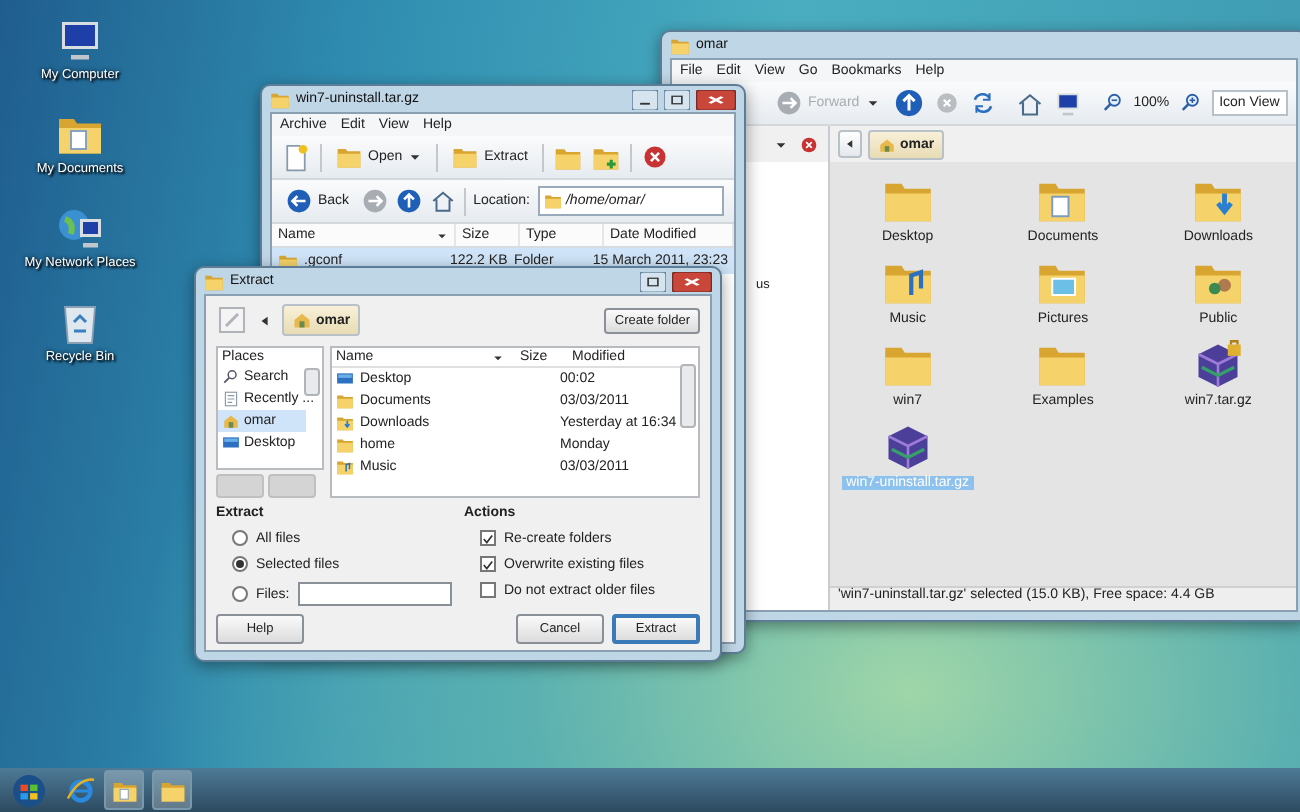  What do you see at coordinates (982, 103) in the screenshot?
I see `reload-icon` at bounding box center [982, 103].